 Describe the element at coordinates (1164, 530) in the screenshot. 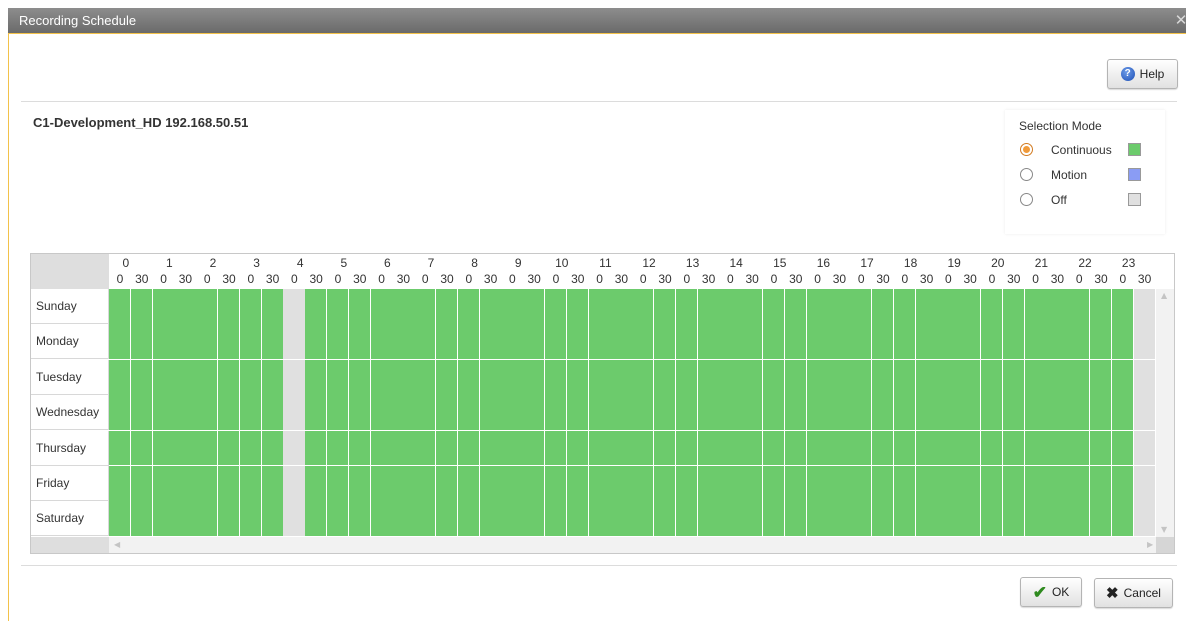

I see `scroll-down-icon: ▼` at that location.